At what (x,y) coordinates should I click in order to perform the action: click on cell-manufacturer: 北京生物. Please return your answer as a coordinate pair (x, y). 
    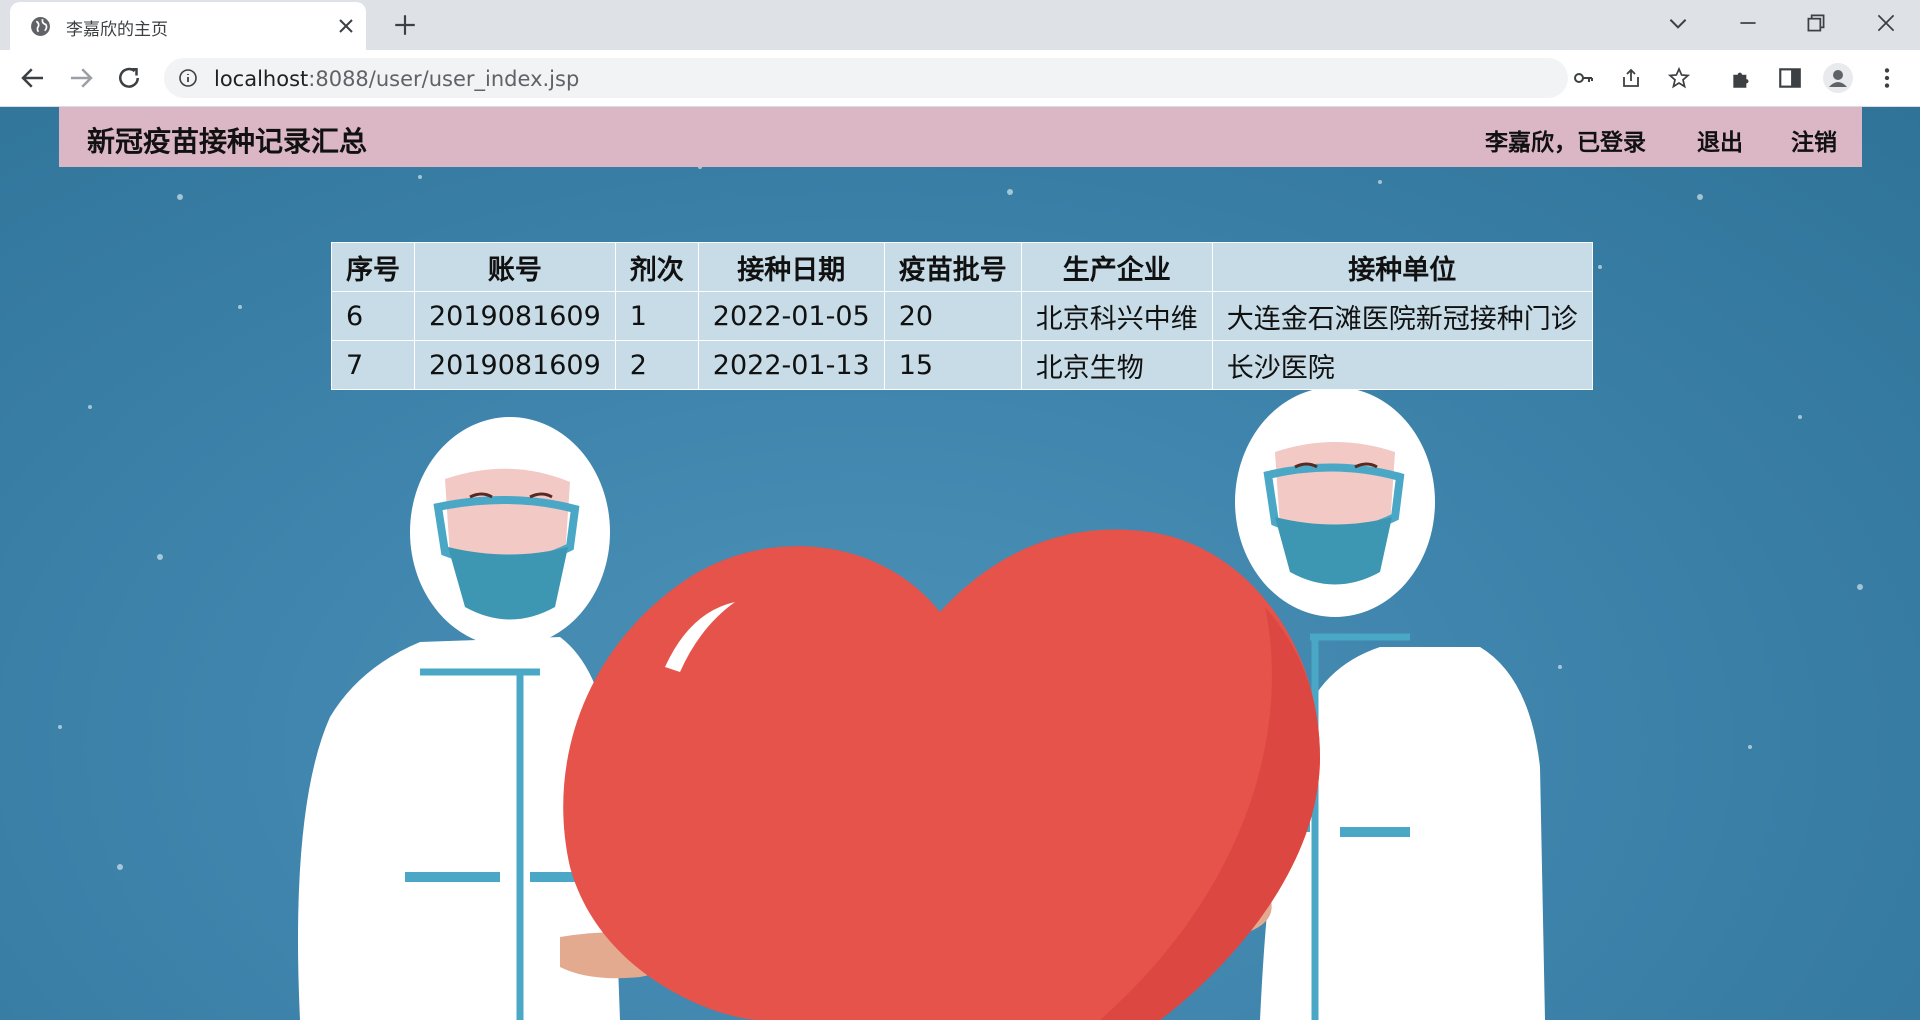
    Looking at the image, I should click on (1116, 365).